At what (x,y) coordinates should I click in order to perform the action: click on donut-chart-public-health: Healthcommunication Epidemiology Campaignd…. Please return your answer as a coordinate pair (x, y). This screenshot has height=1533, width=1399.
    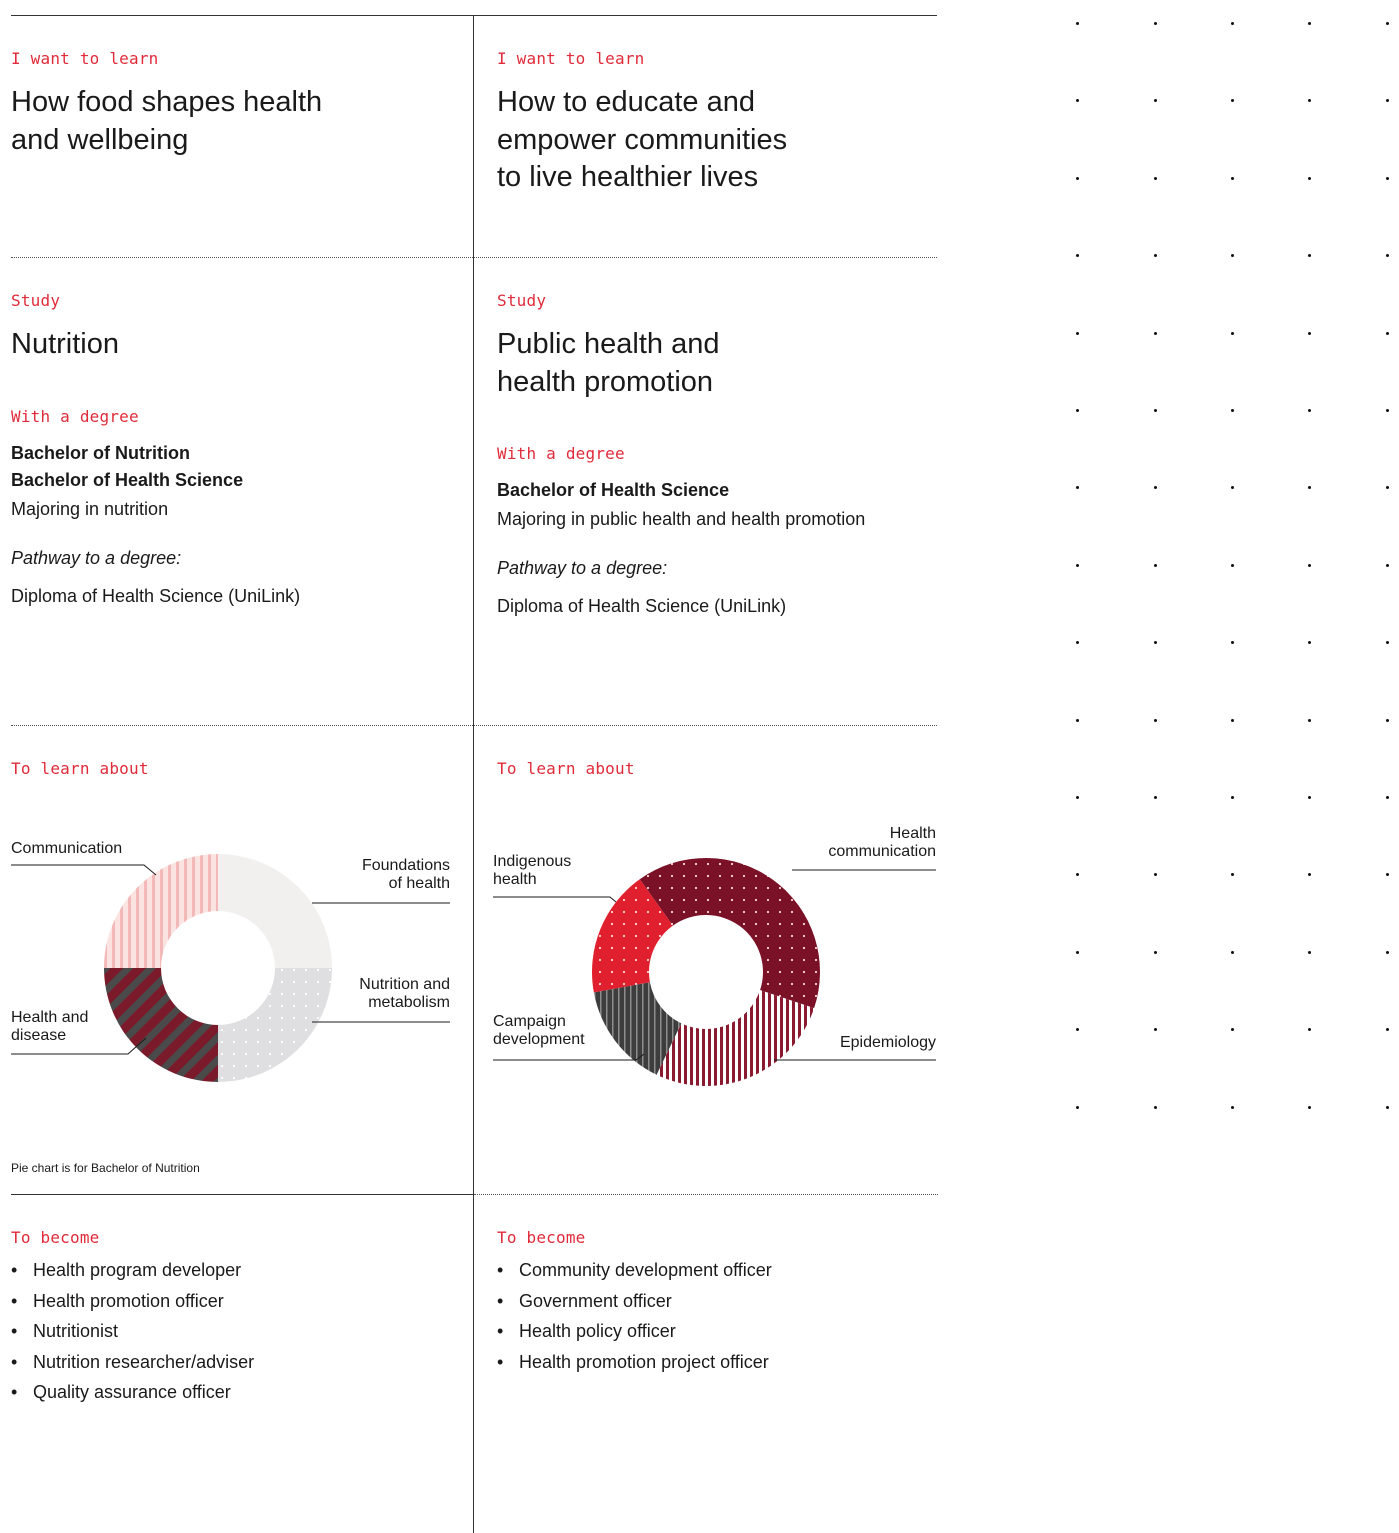
    Looking at the image, I should click on (714, 955).